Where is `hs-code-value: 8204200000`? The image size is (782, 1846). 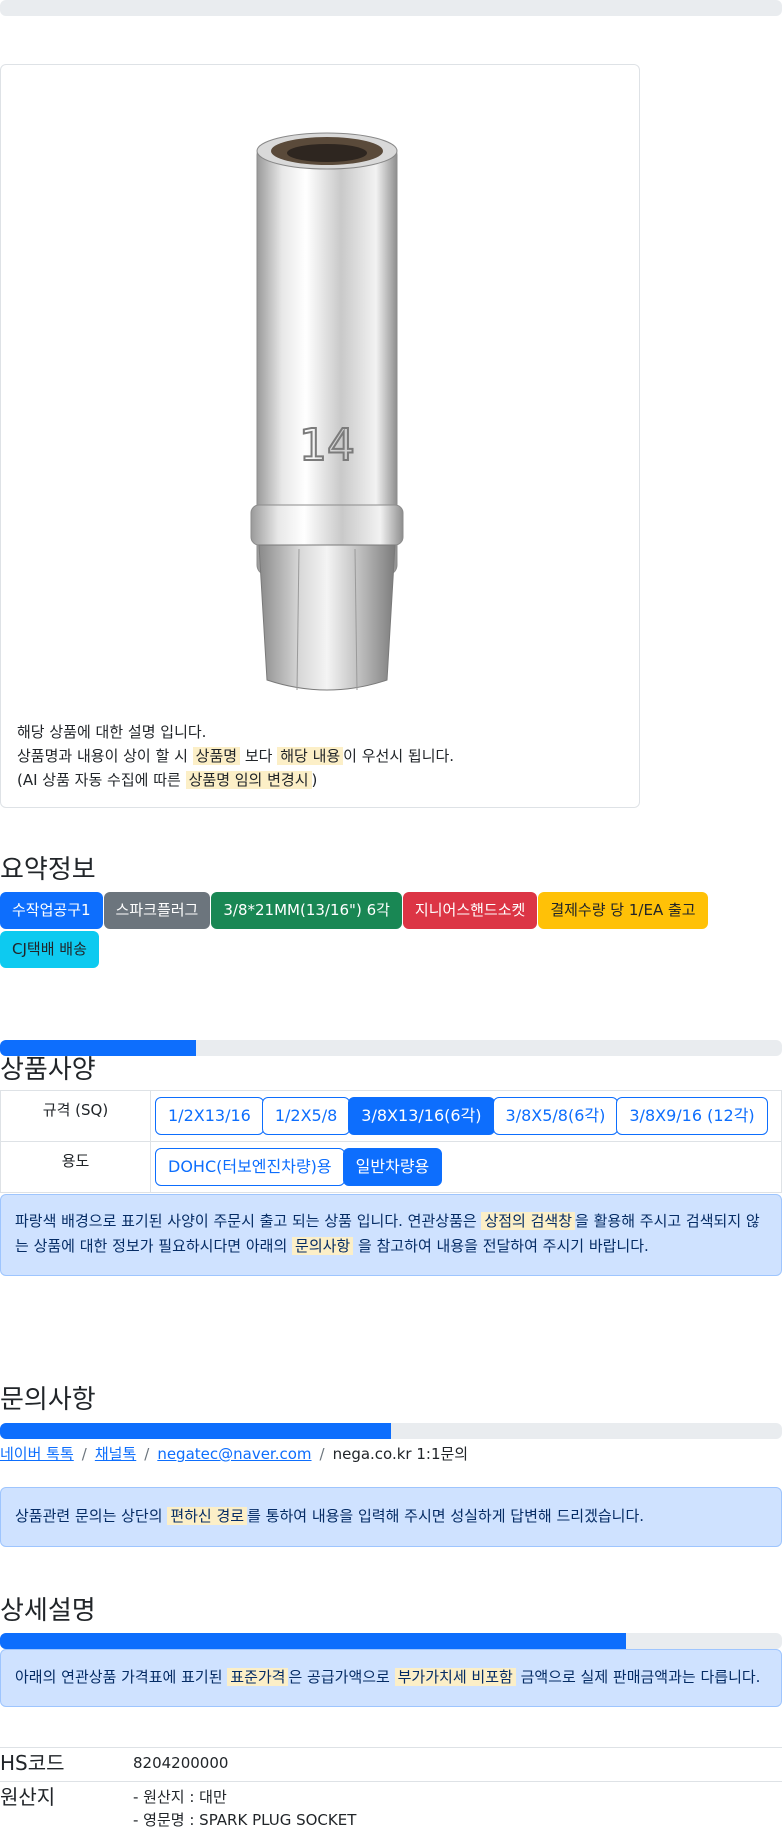
hs-code-value: 8204200000 is located at coordinates (181, 1763).